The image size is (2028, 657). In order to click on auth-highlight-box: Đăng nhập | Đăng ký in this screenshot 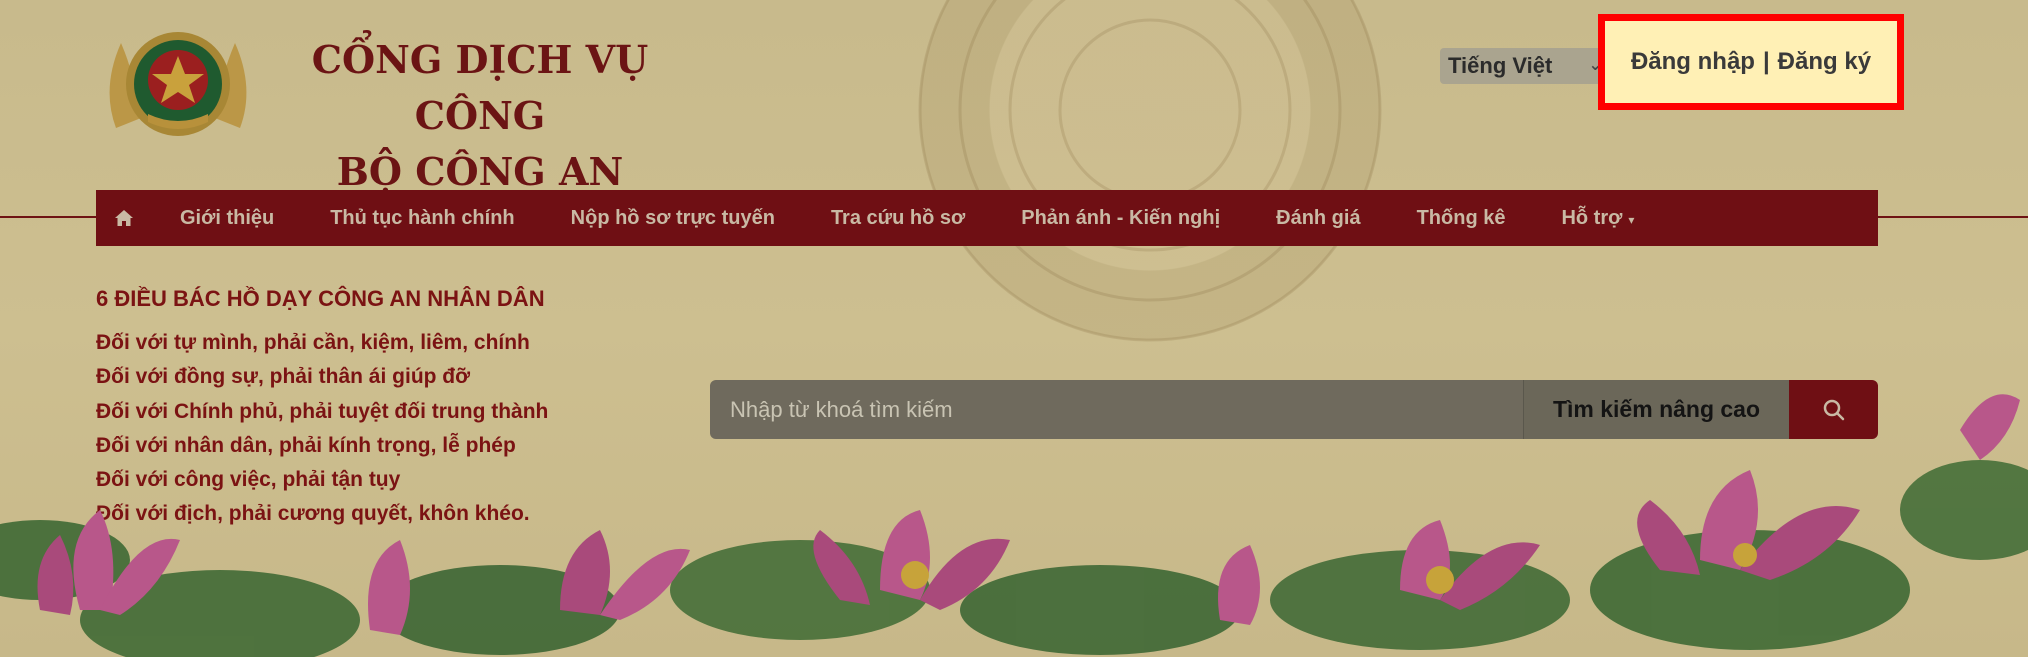, I will do `click(1751, 62)`.